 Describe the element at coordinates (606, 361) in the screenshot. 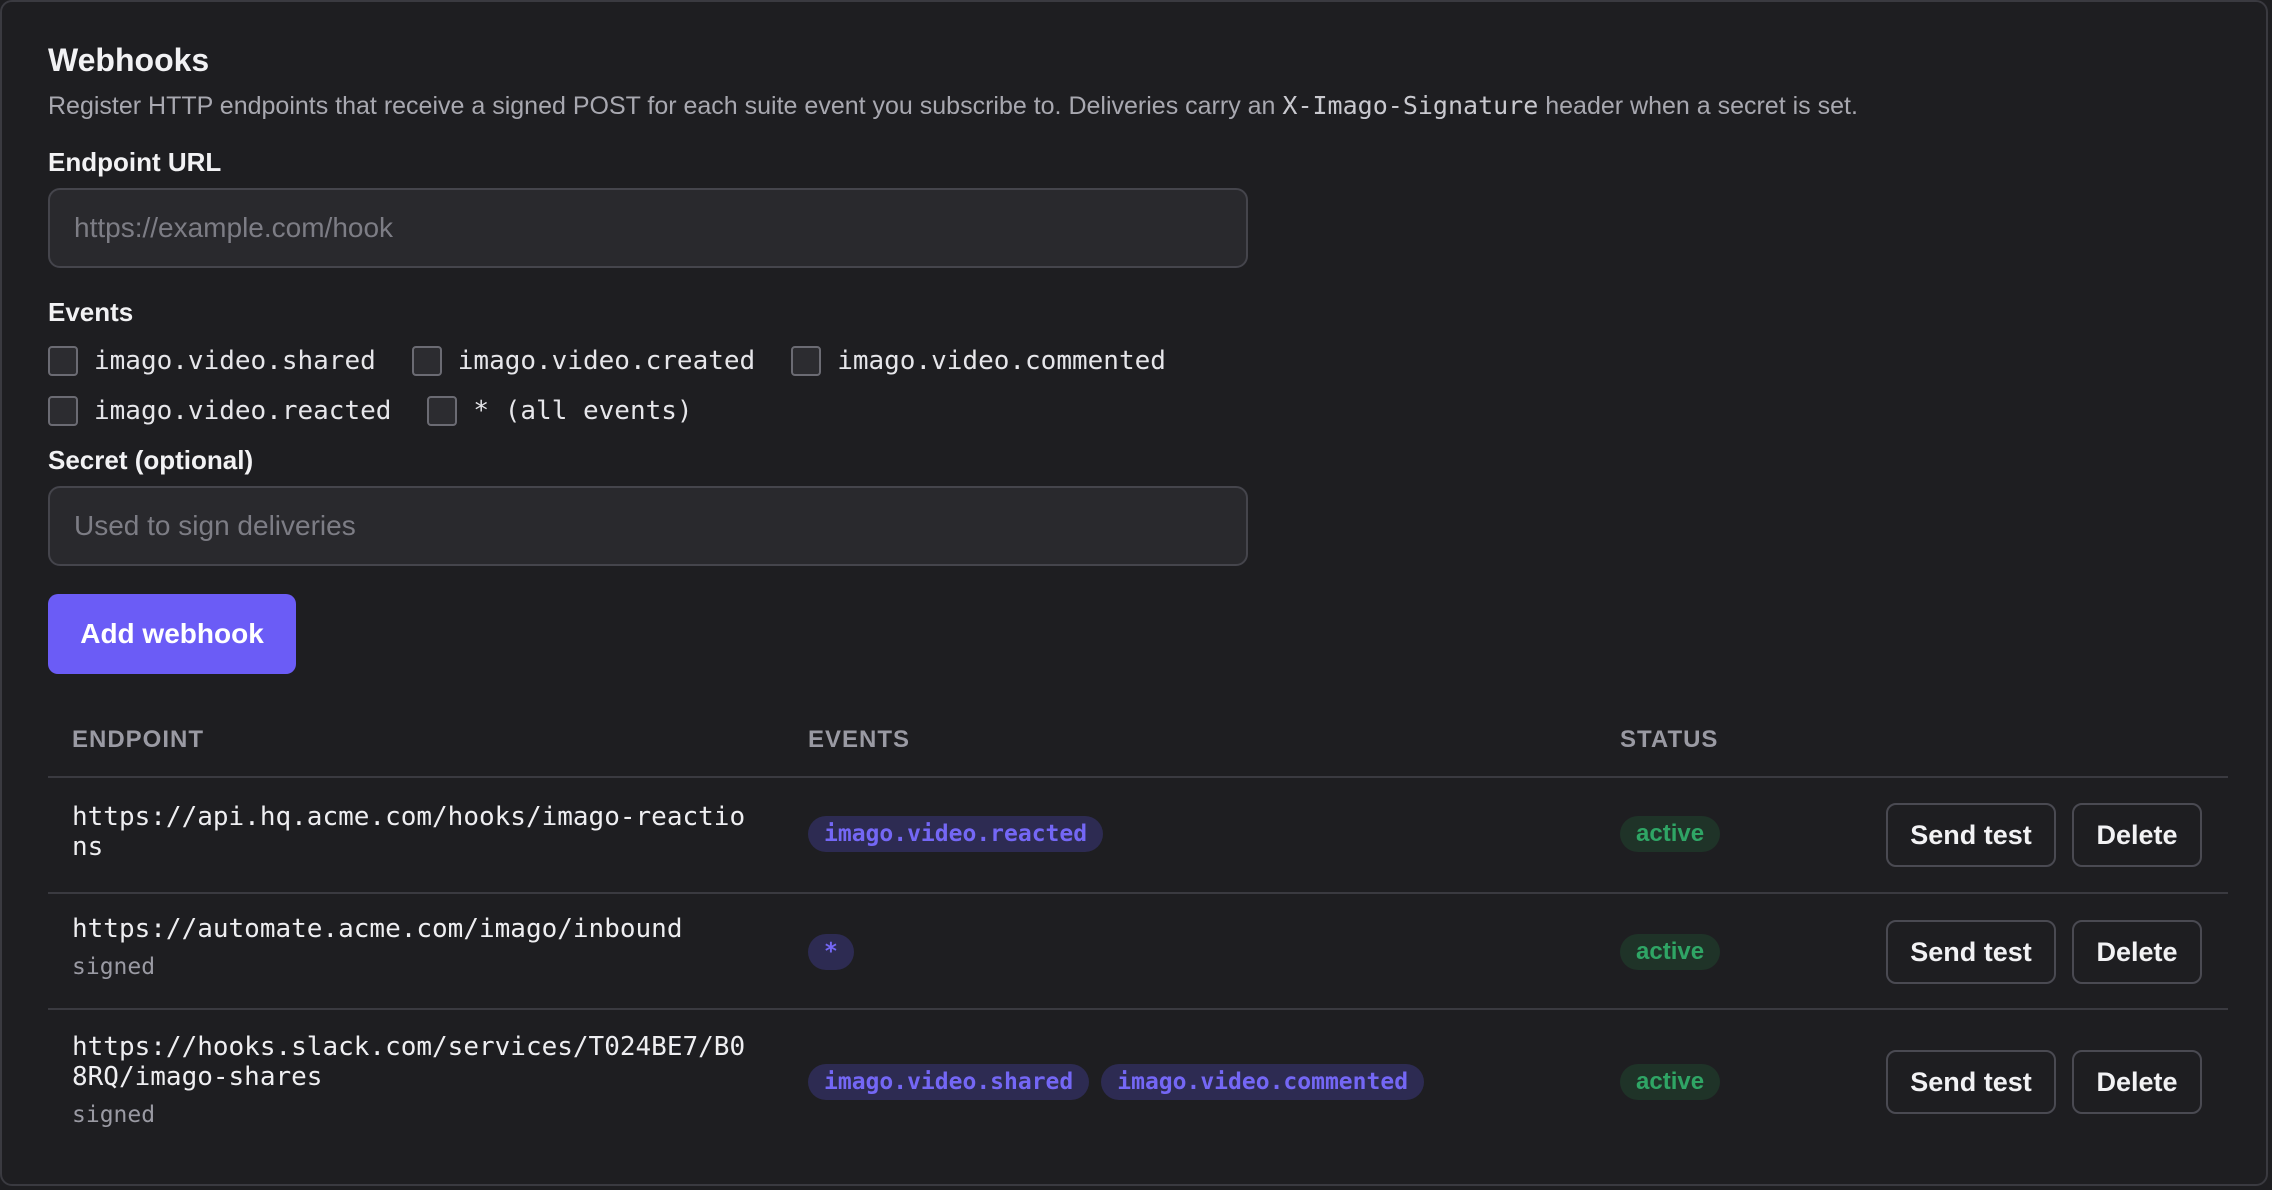

I see `event-option-label: imago.video.created` at that location.